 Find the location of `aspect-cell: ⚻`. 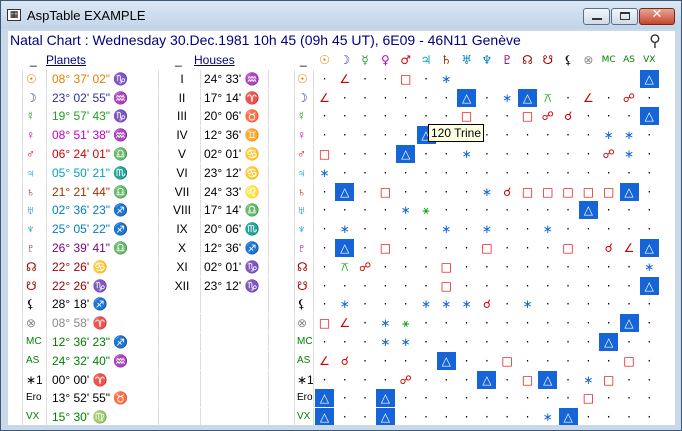

aspect-cell: ⚻ is located at coordinates (344, 267).